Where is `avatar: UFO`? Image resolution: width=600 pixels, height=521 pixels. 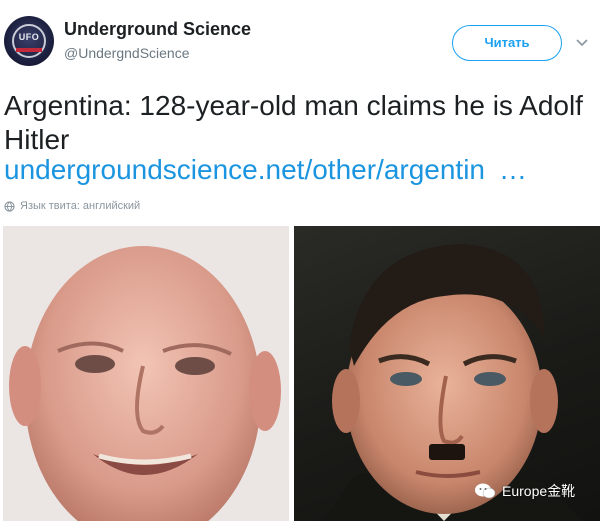
avatar: UFO is located at coordinates (29, 41).